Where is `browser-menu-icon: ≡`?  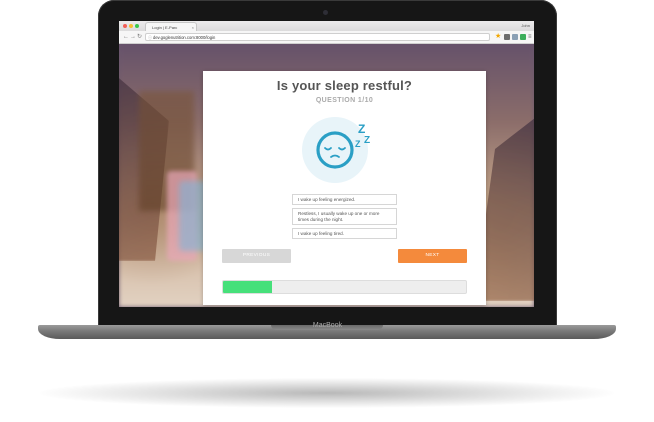 browser-menu-icon: ≡ is located at coordinates (530, 37).